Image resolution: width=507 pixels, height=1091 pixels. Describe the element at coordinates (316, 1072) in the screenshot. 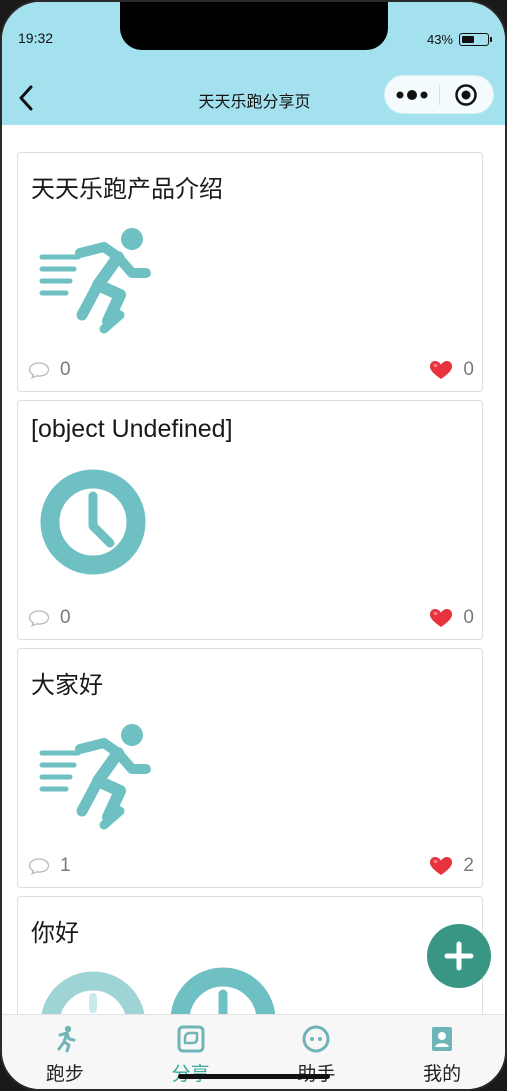

I see `tab-label: 助手` at that location.